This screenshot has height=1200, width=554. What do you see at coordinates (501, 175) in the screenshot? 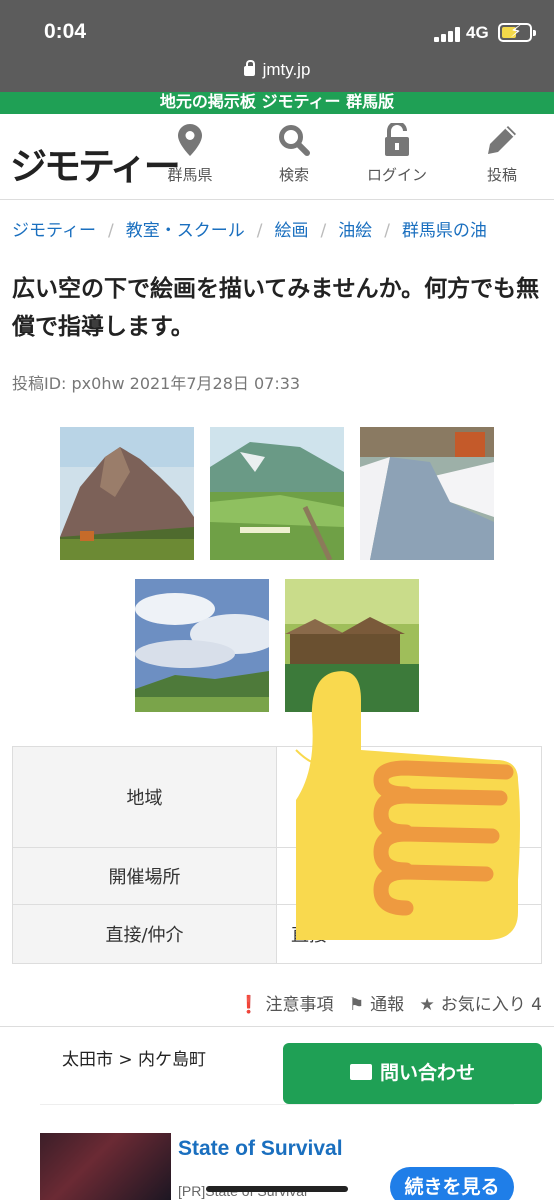
I see `nav-post-label: 投稿` at bounding box center [501, 175].